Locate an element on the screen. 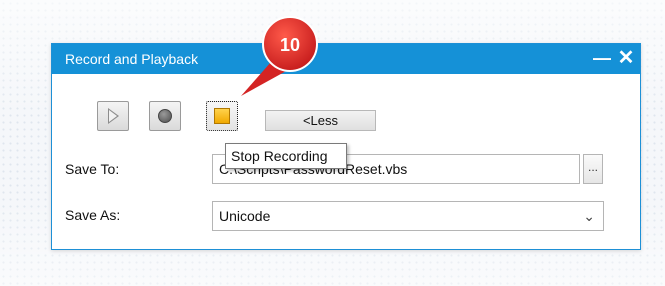  stop-recording-tooltip: Stop Recording is located at coordinates (286, 156).